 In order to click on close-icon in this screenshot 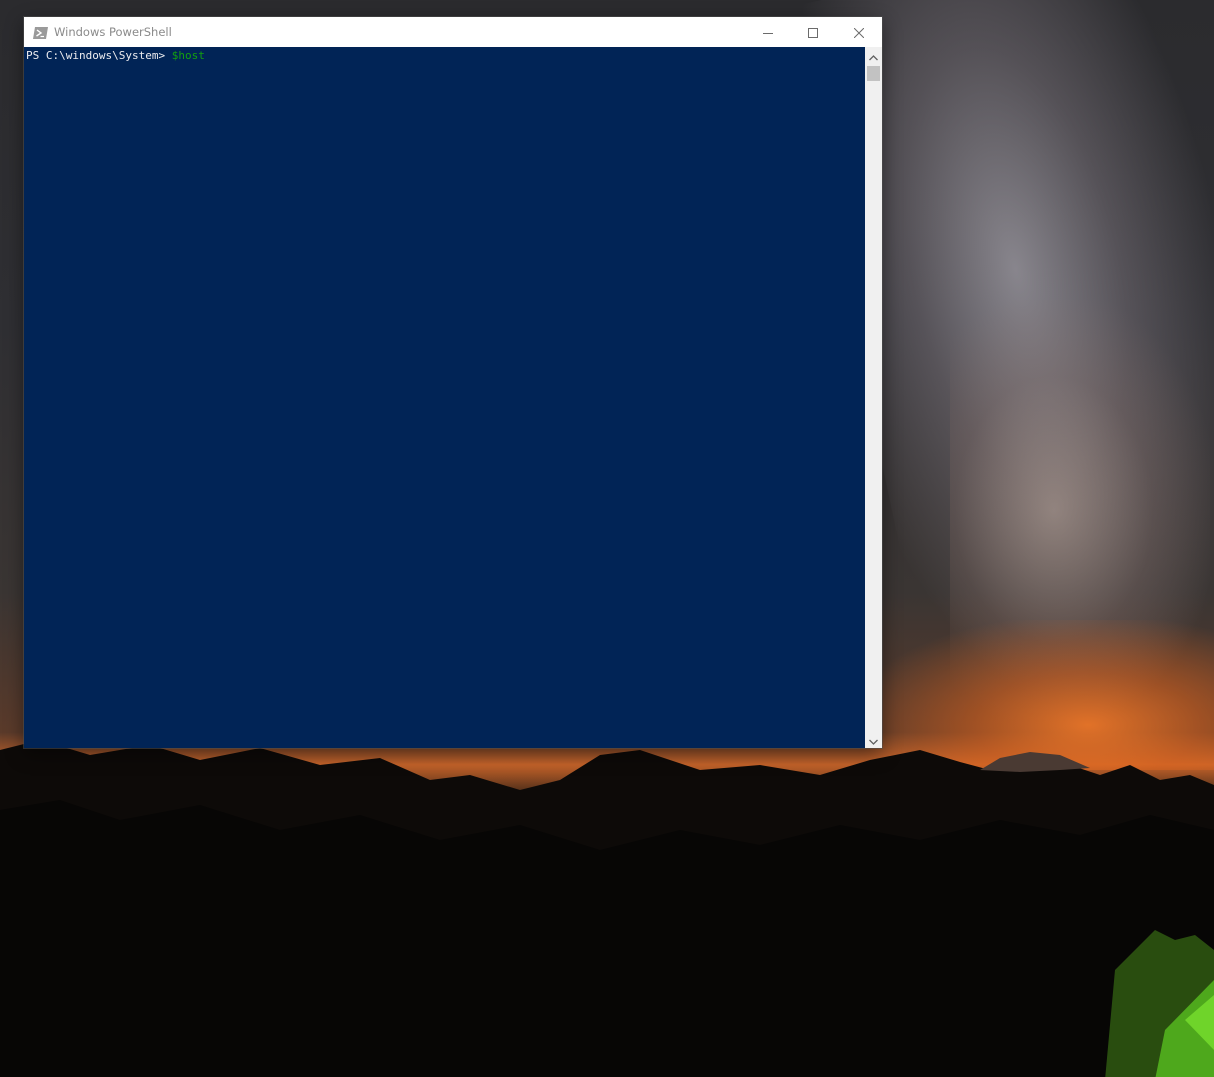, I will do `click(858, 32)`.